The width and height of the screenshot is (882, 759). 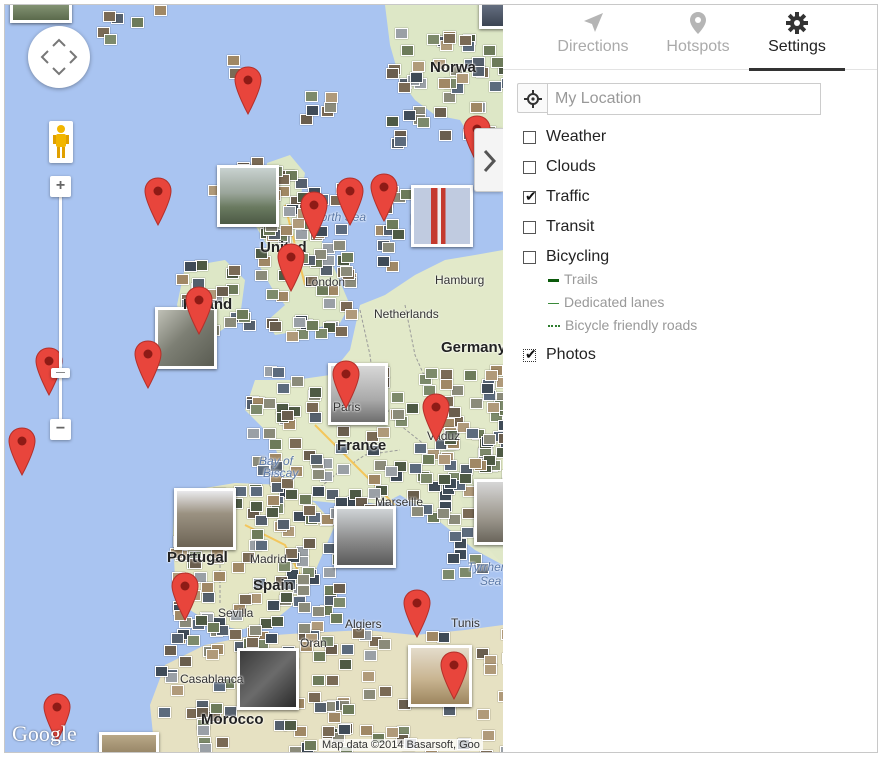 What do you see at coordinates (530, 354) in the screenshot?
I see `checkbox: ✔` at bounding box center [530, 354].